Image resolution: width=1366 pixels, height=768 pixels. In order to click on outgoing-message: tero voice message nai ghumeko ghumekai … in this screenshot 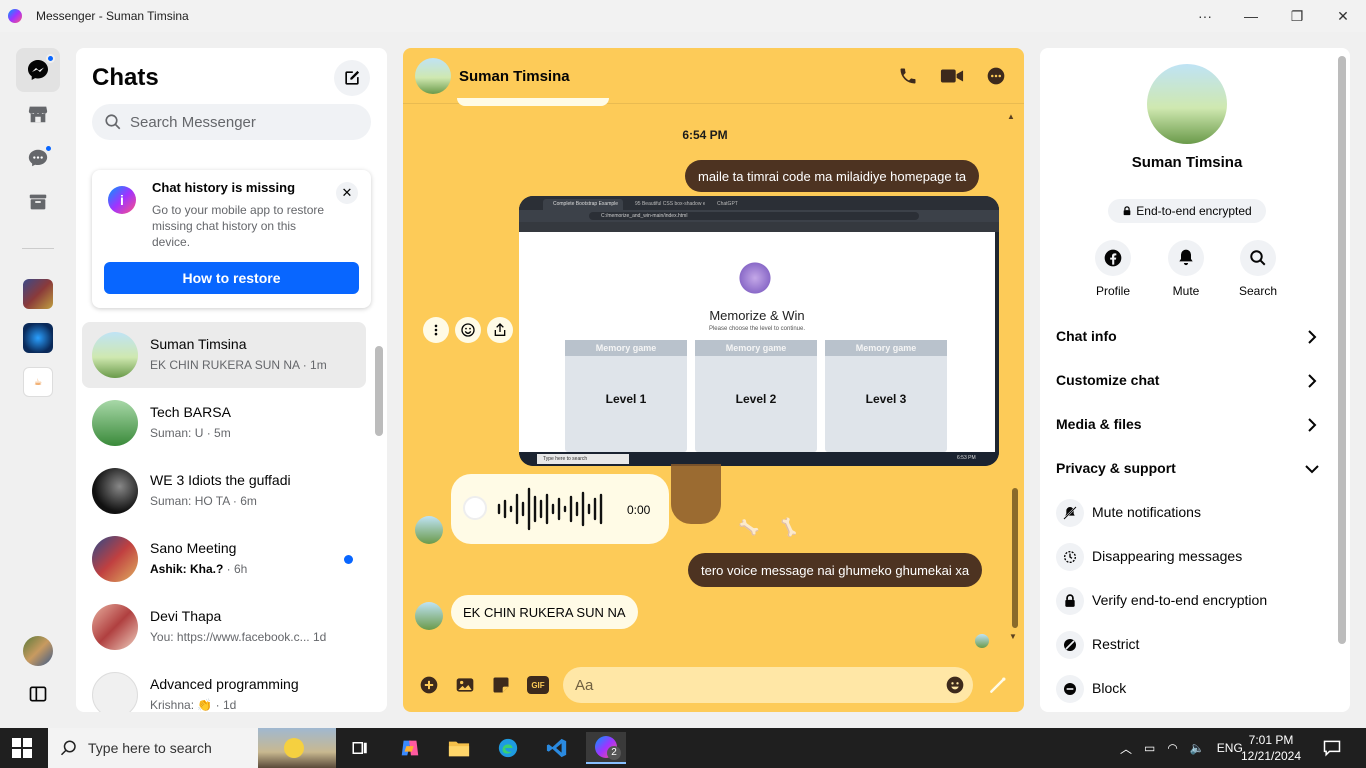, I will do `click(835, 570)`.